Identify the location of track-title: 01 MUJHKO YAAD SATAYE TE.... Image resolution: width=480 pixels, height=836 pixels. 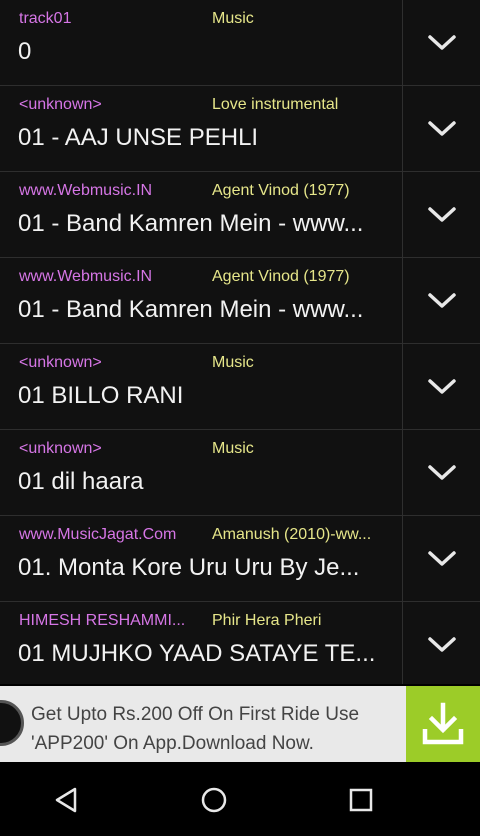
(197, 653).